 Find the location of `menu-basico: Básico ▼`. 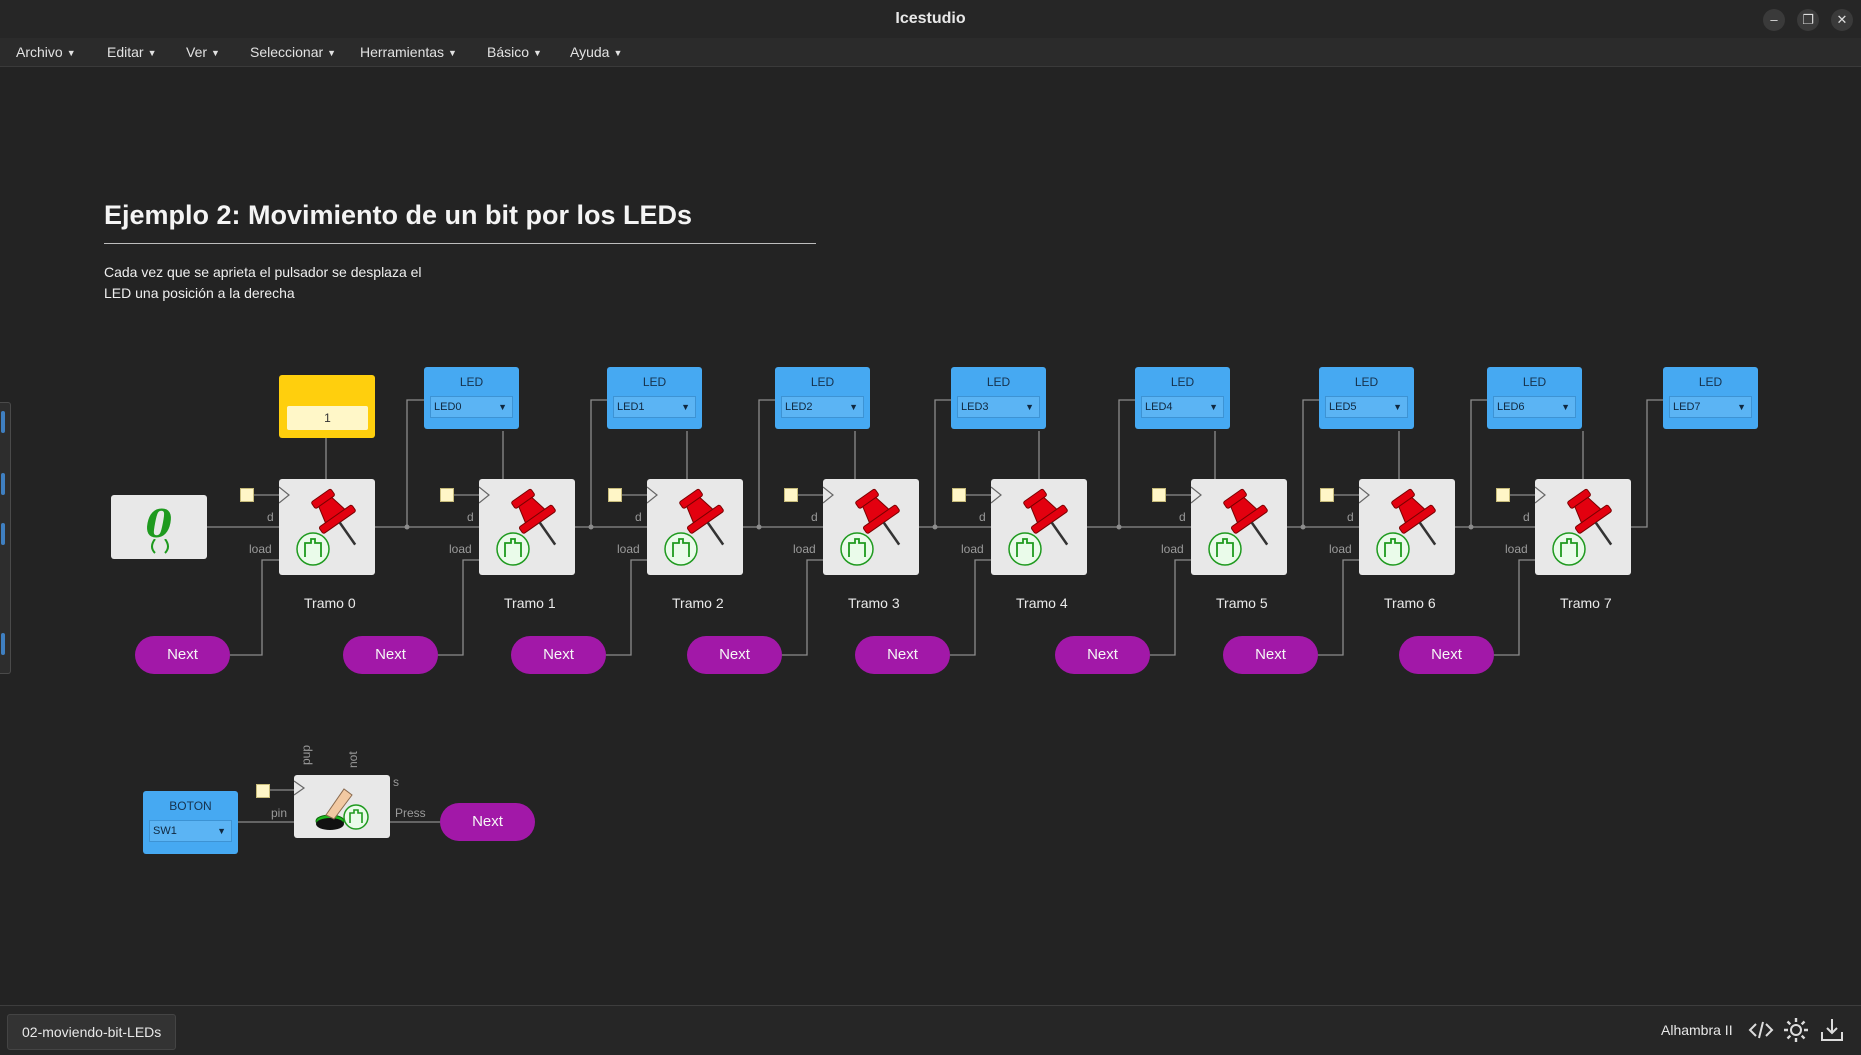

menu-basico: Básico ▼ is located at coordinates (514, 52).